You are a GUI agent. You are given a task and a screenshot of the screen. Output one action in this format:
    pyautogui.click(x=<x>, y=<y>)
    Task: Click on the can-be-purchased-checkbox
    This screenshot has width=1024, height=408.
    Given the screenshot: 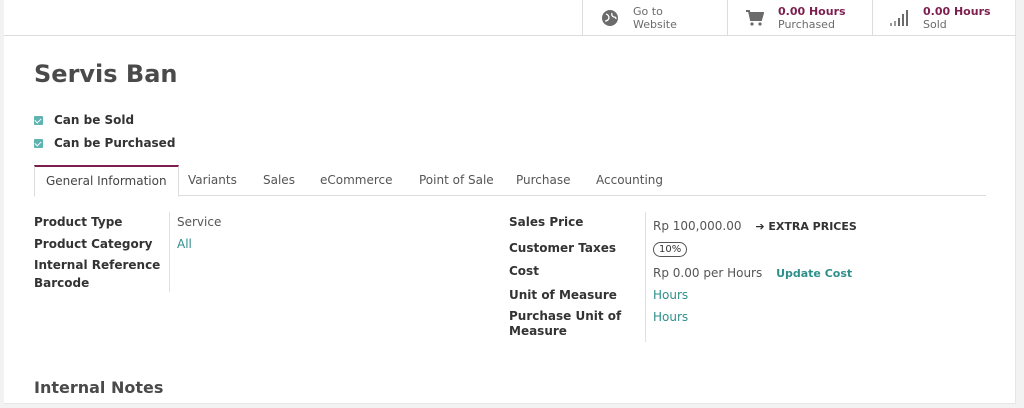 What is the action you would take?
    pyautogui.click(x=38, y=143)
    